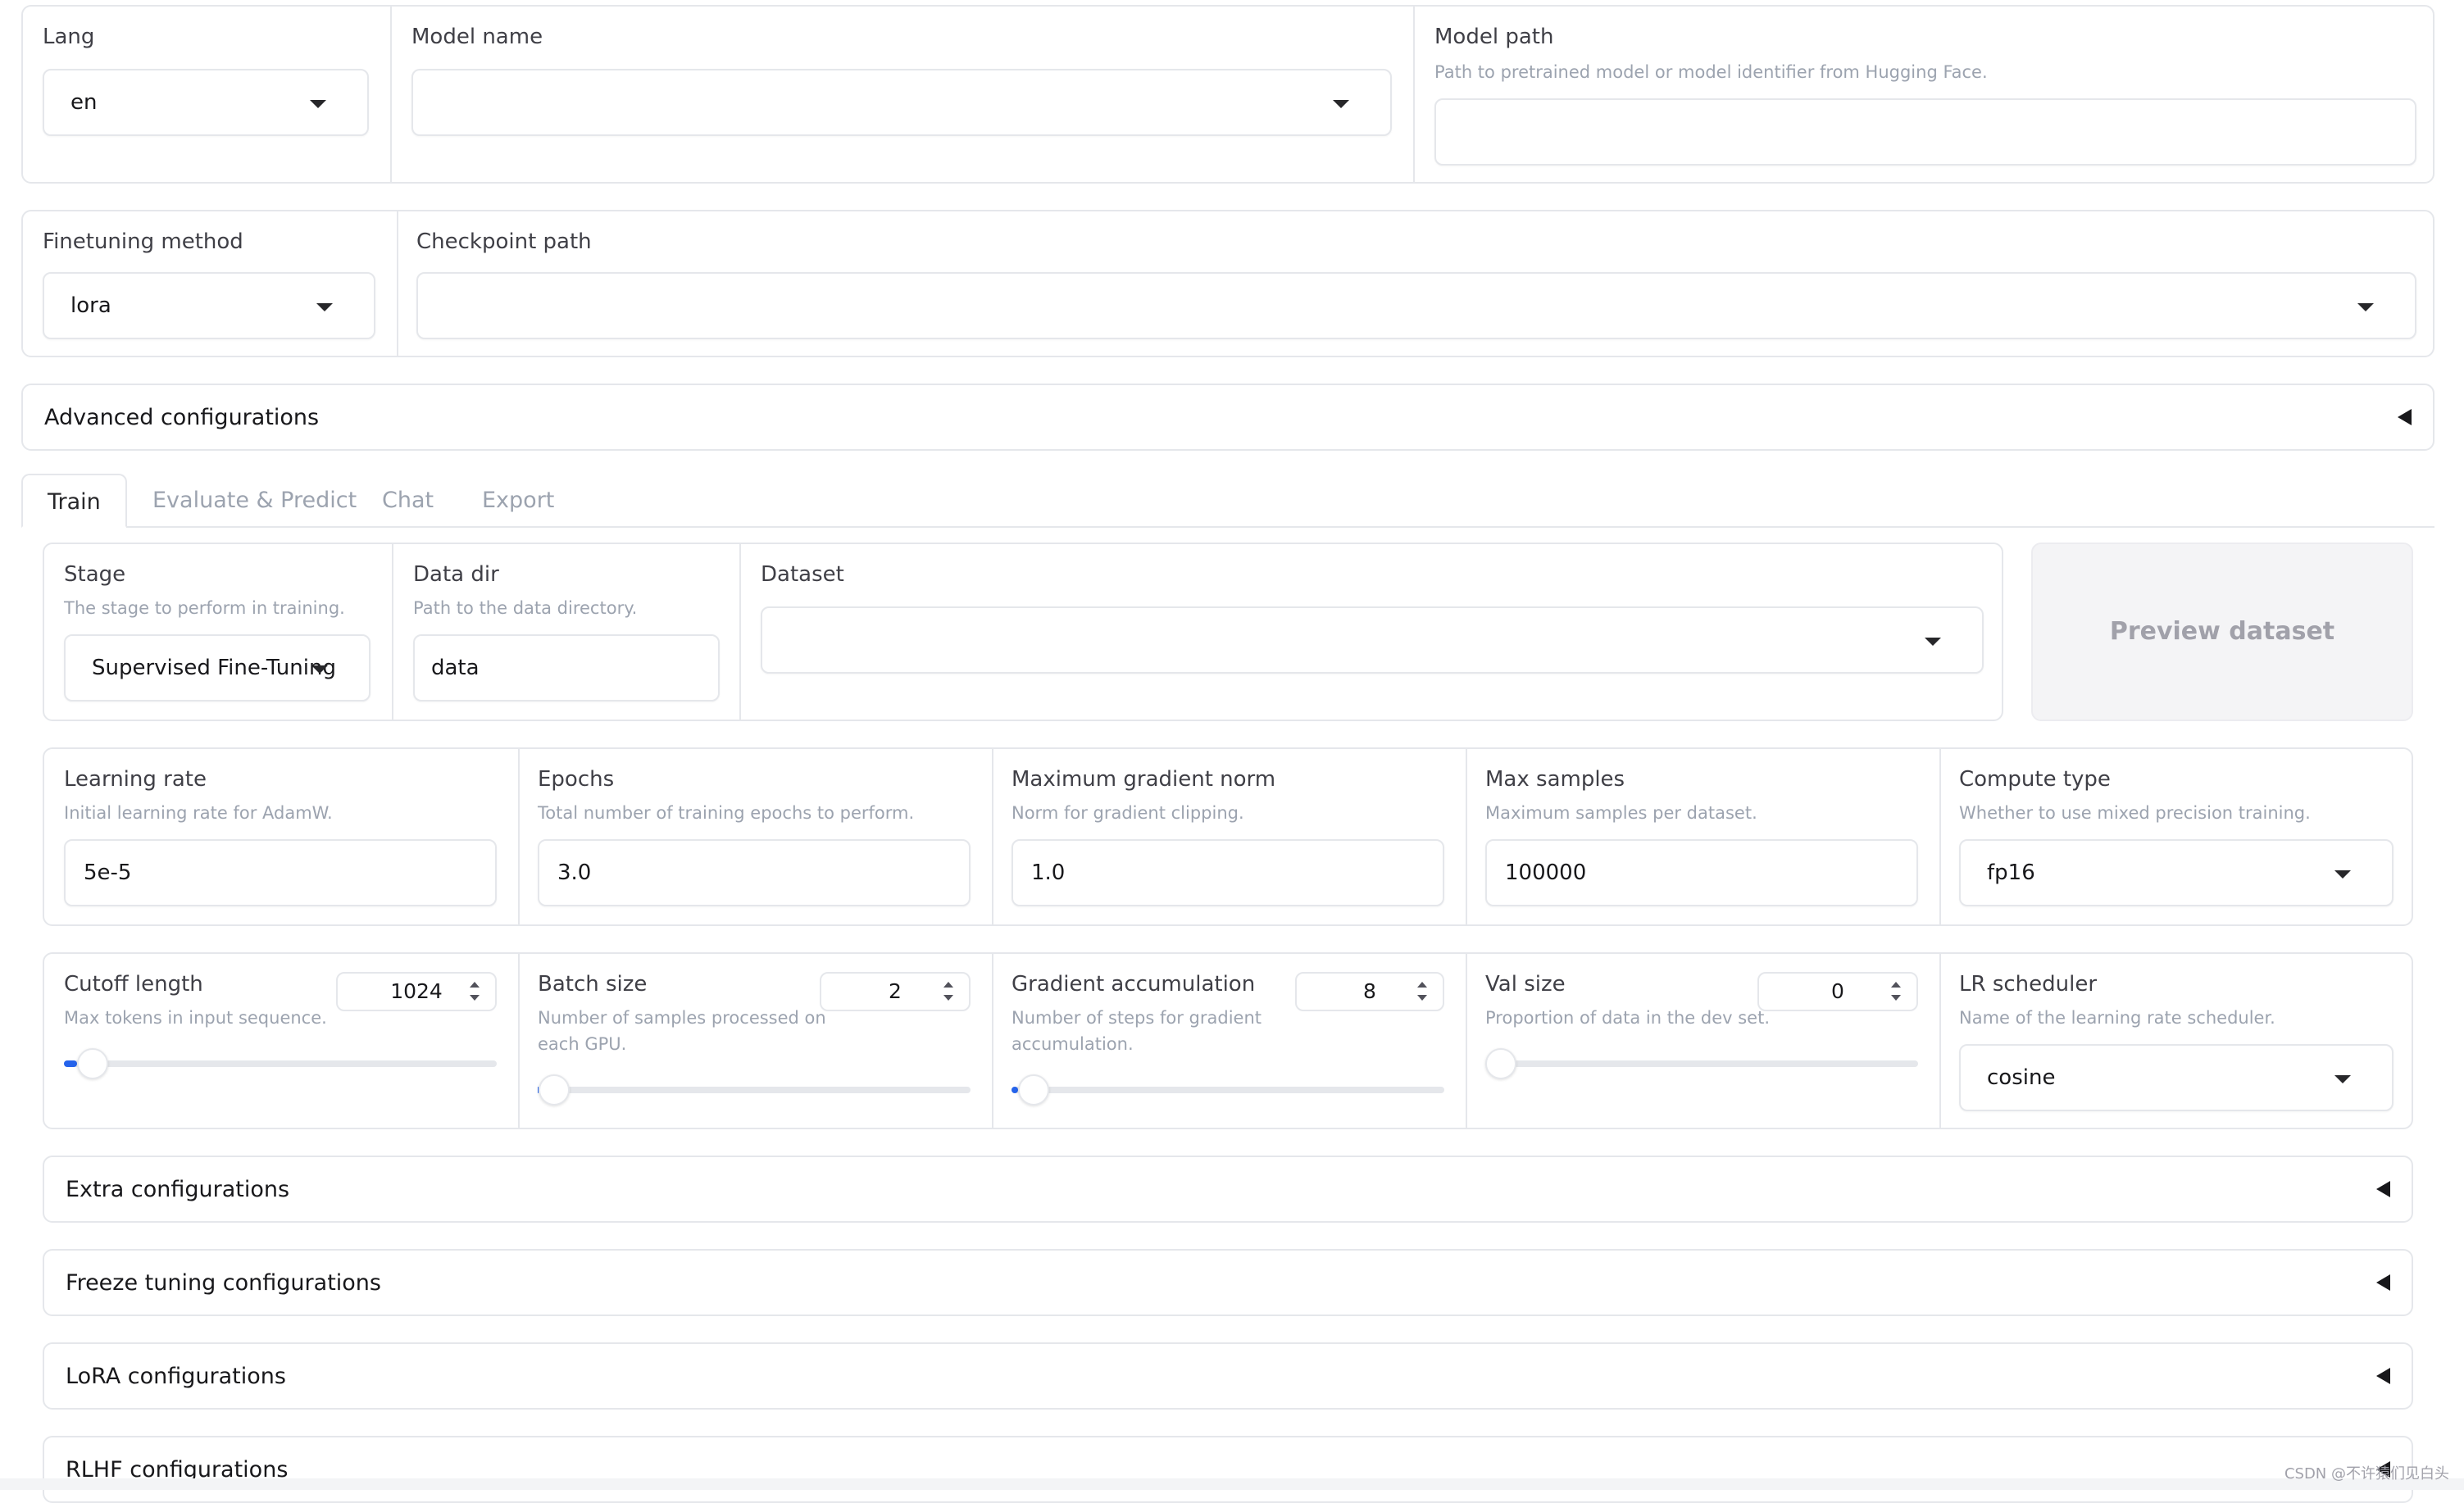 The height and width of the screenshot is (1503, 2464). Describe the element at coordinates (1228, 1282) in the screenshot. I see `freeze-tuning-configurations-accordion: Freeze tuning configurations` at that location.